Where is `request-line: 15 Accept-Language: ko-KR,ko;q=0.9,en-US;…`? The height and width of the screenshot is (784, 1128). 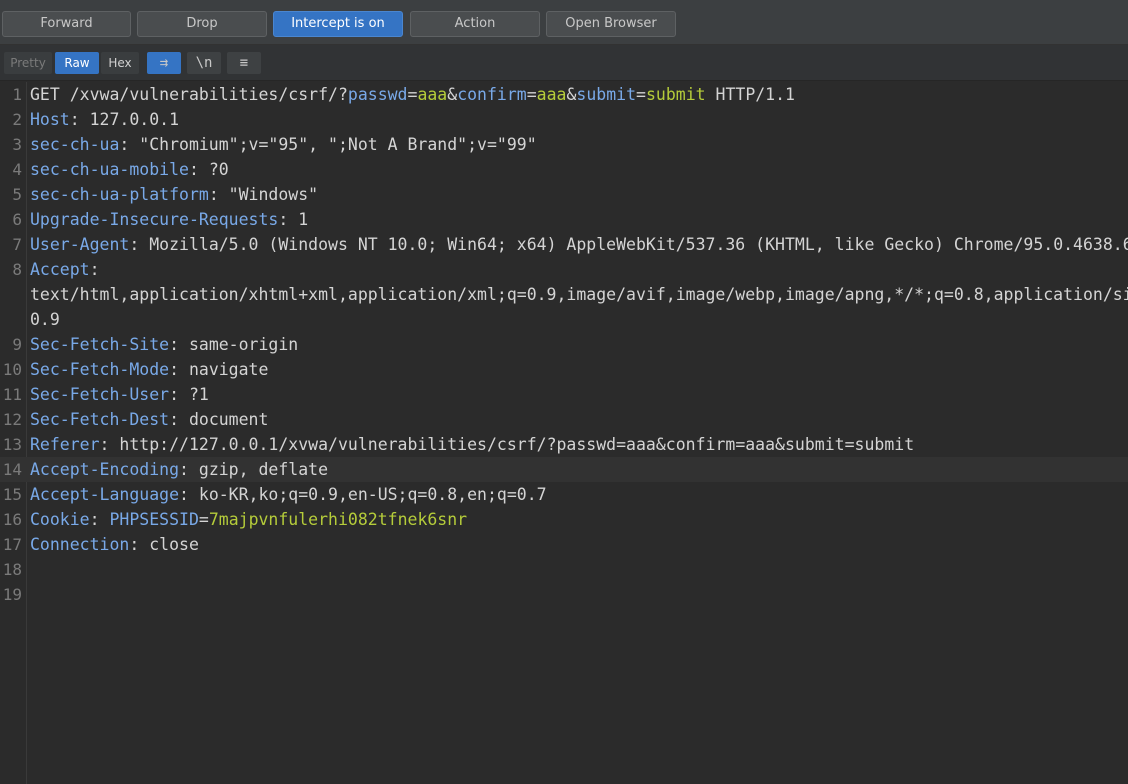 request-line: 15 Accept-Language: ko-KR,ko;q=0.9,en-US;… is located at coordinates (564, 494).